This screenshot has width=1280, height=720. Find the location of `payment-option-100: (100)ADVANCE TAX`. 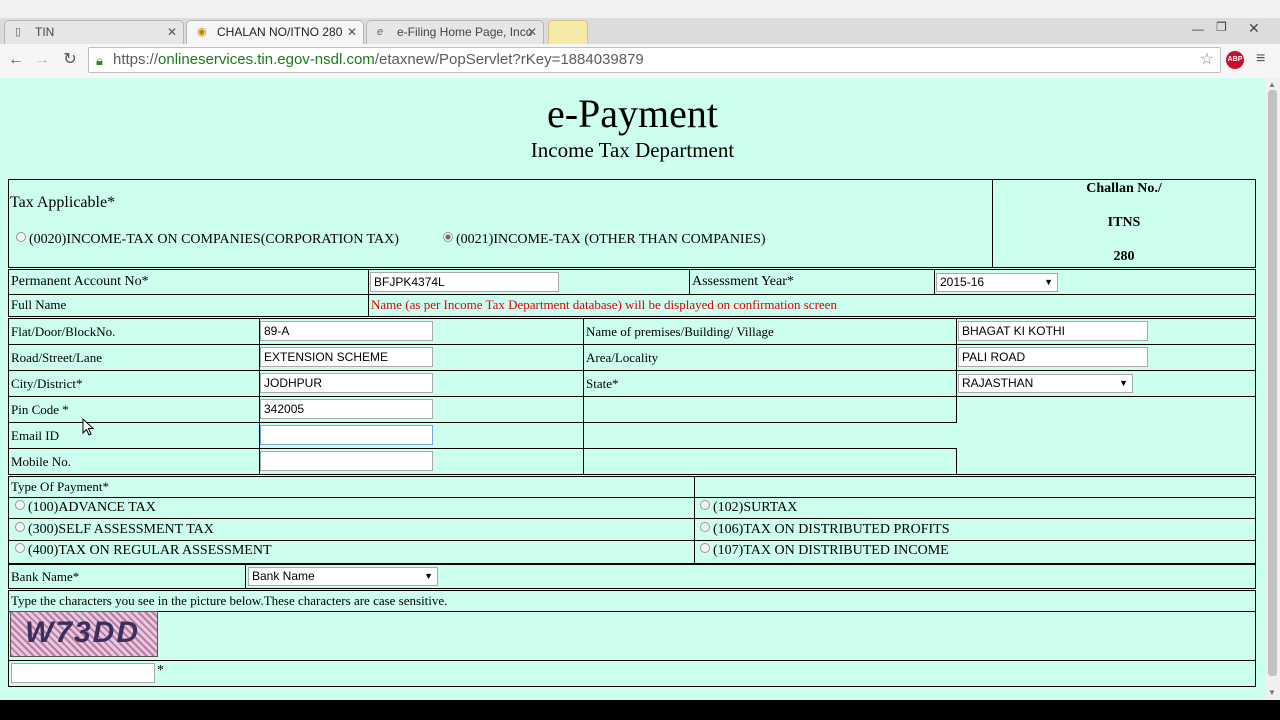

payment-option-100: (100)ADVANCE TAX is located at coordinates (85, 508).